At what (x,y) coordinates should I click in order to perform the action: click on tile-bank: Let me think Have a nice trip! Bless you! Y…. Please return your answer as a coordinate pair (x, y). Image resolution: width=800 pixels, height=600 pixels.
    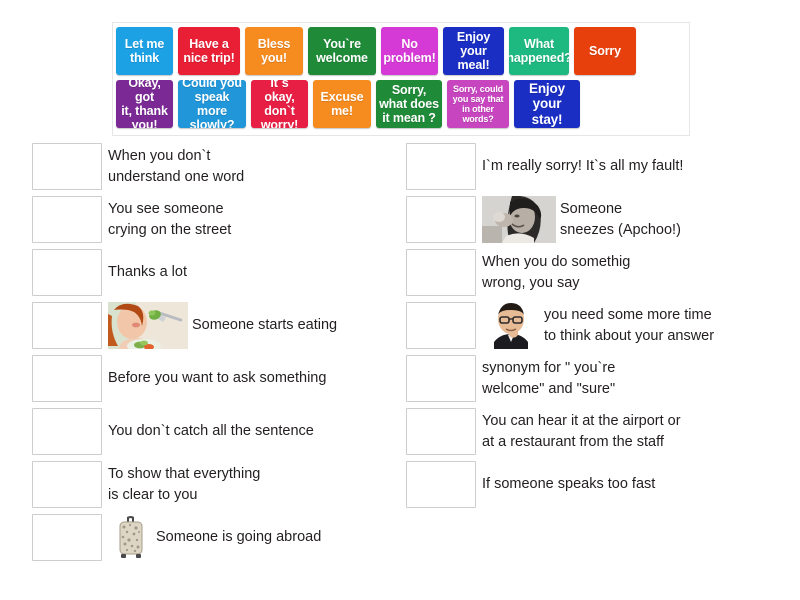
    Looking at the image, I should click on (401, 79).